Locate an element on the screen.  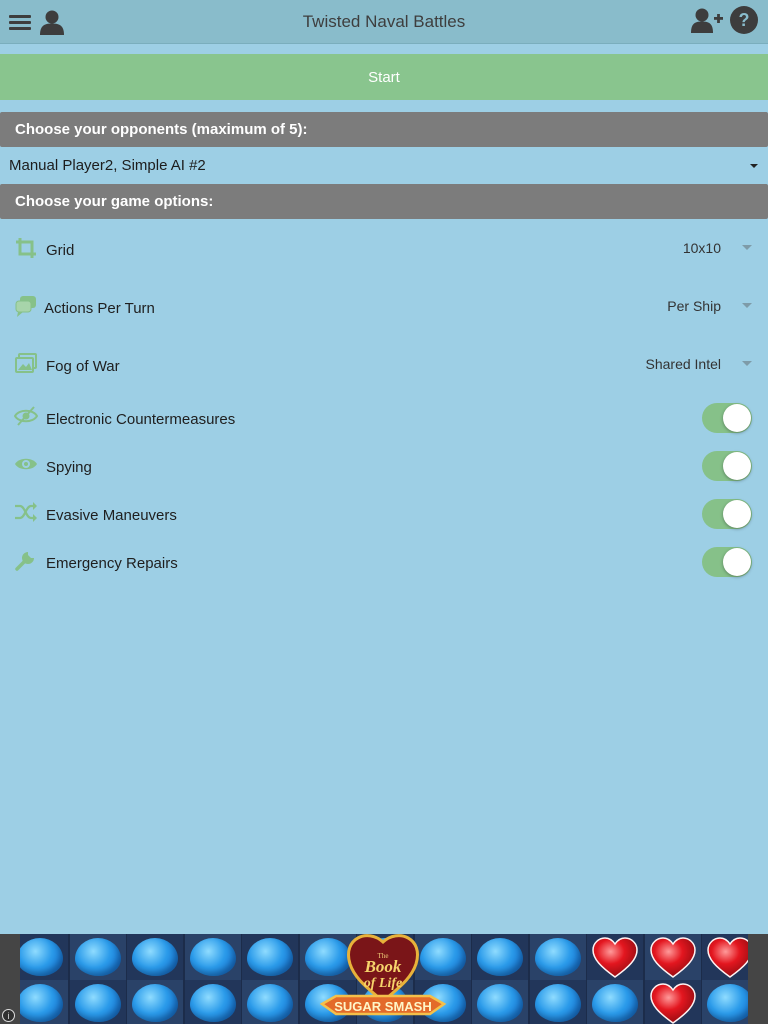
opponents-select: Manual Player2, Simple AI #2 is located at coordinates (384, 165).